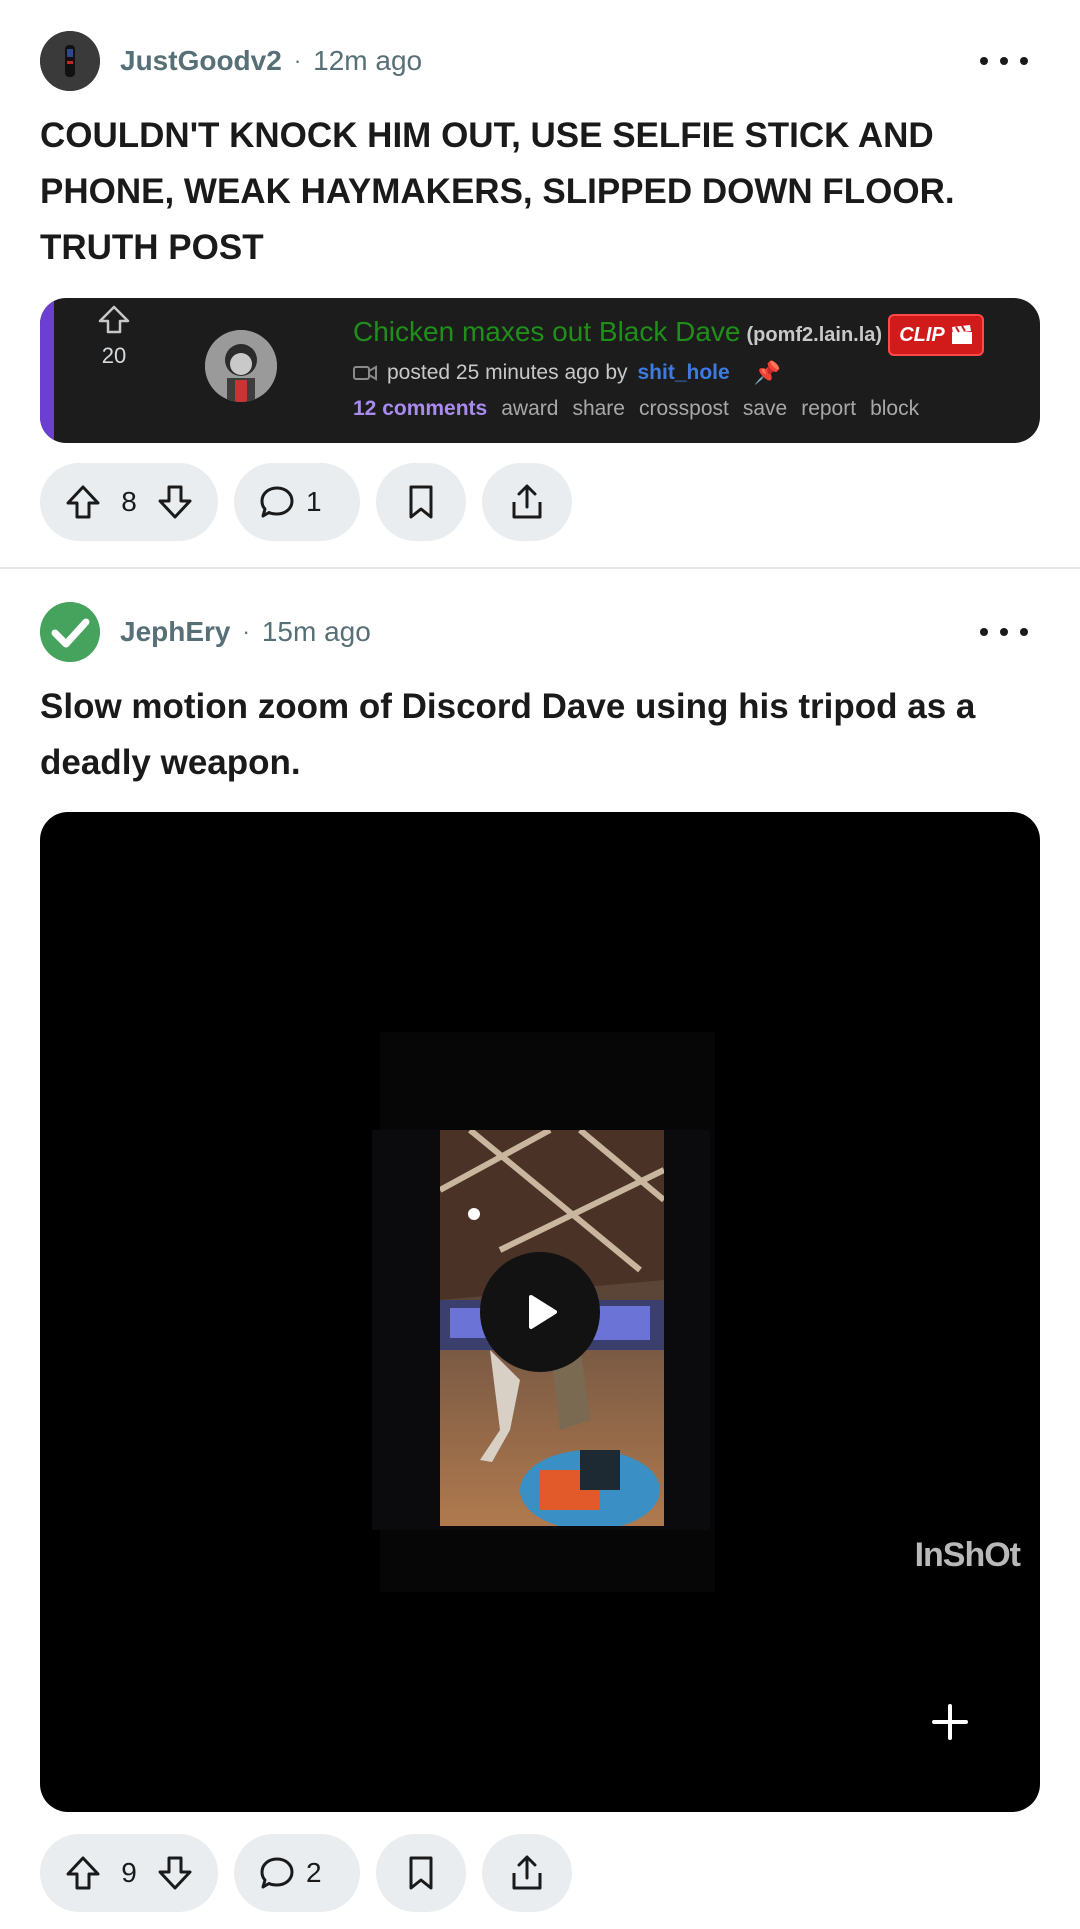 This screenshot has height=1929, width=1080. What do you see at coordinates (828, 409) in the screenshot?
I see `embed-link-report: report` at bounding box center [828, 409].